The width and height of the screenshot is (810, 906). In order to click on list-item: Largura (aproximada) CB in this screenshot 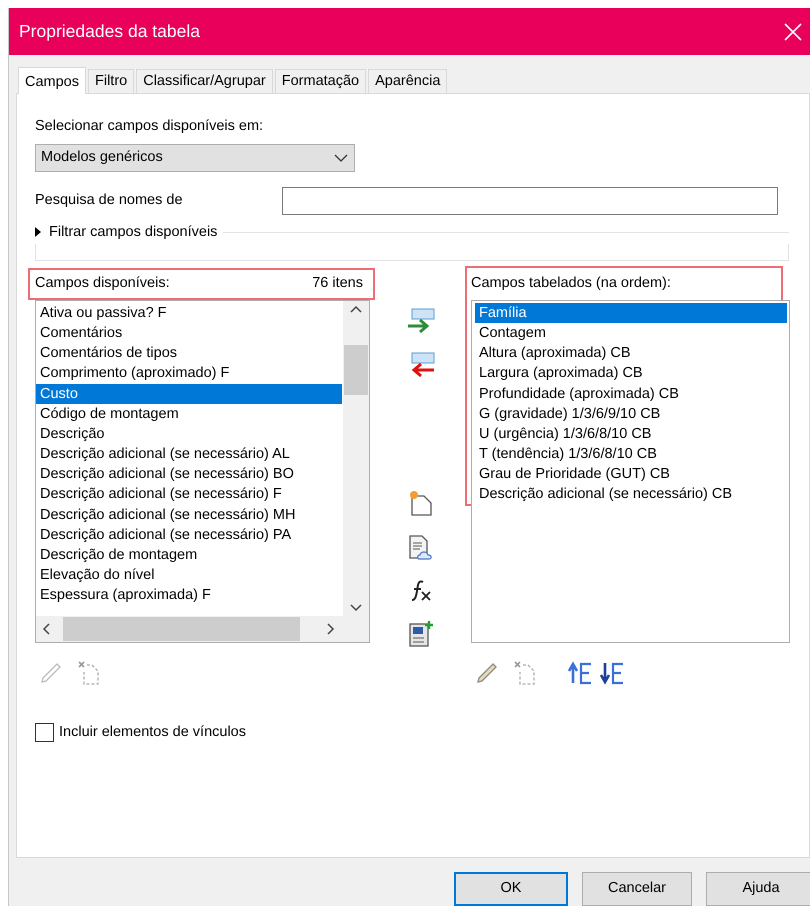, I will do `click(631, 373)`.